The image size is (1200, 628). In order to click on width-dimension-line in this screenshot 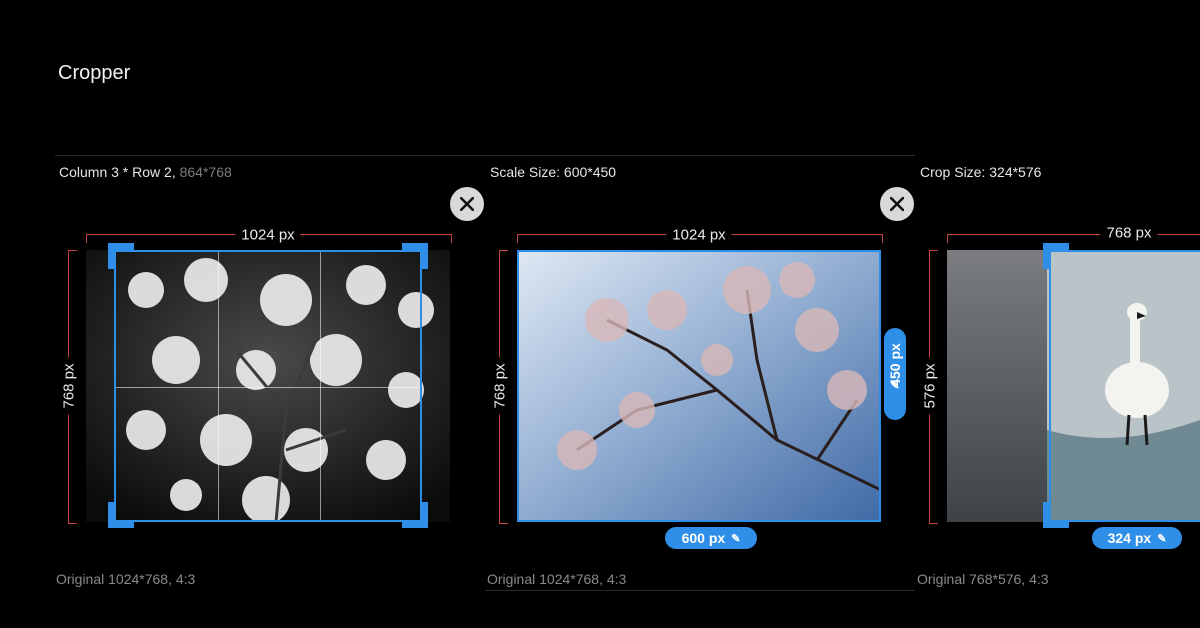, I will do `click(1073, 238)`.